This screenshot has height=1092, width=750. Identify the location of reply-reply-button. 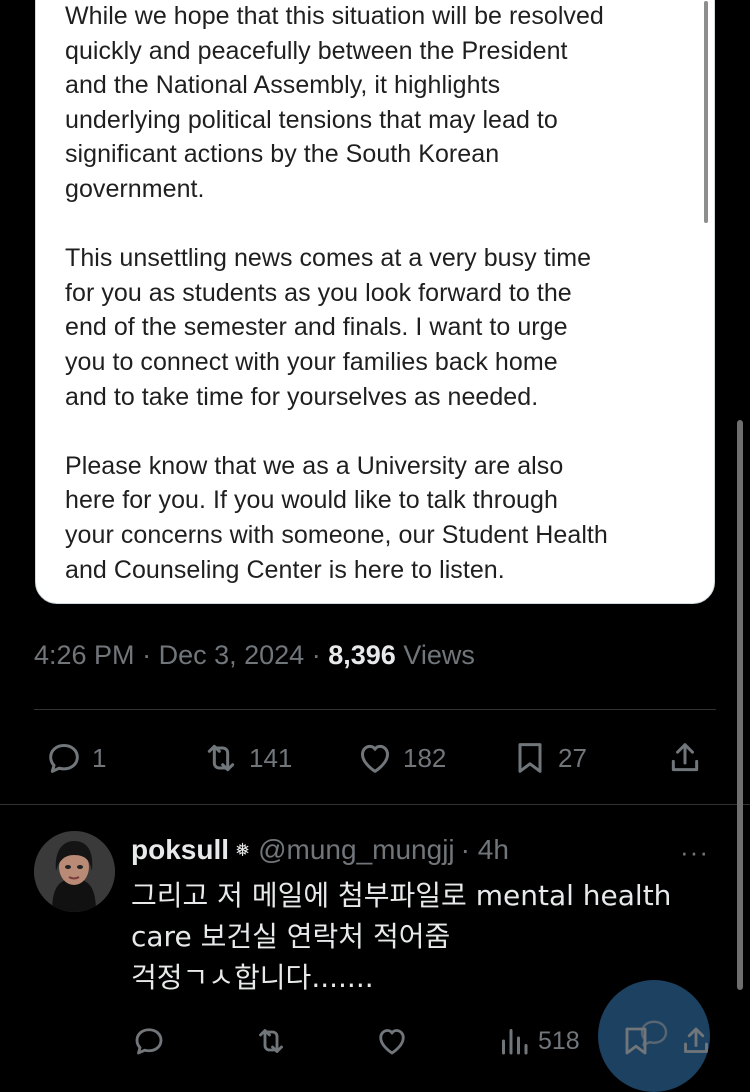
(149, 1041).